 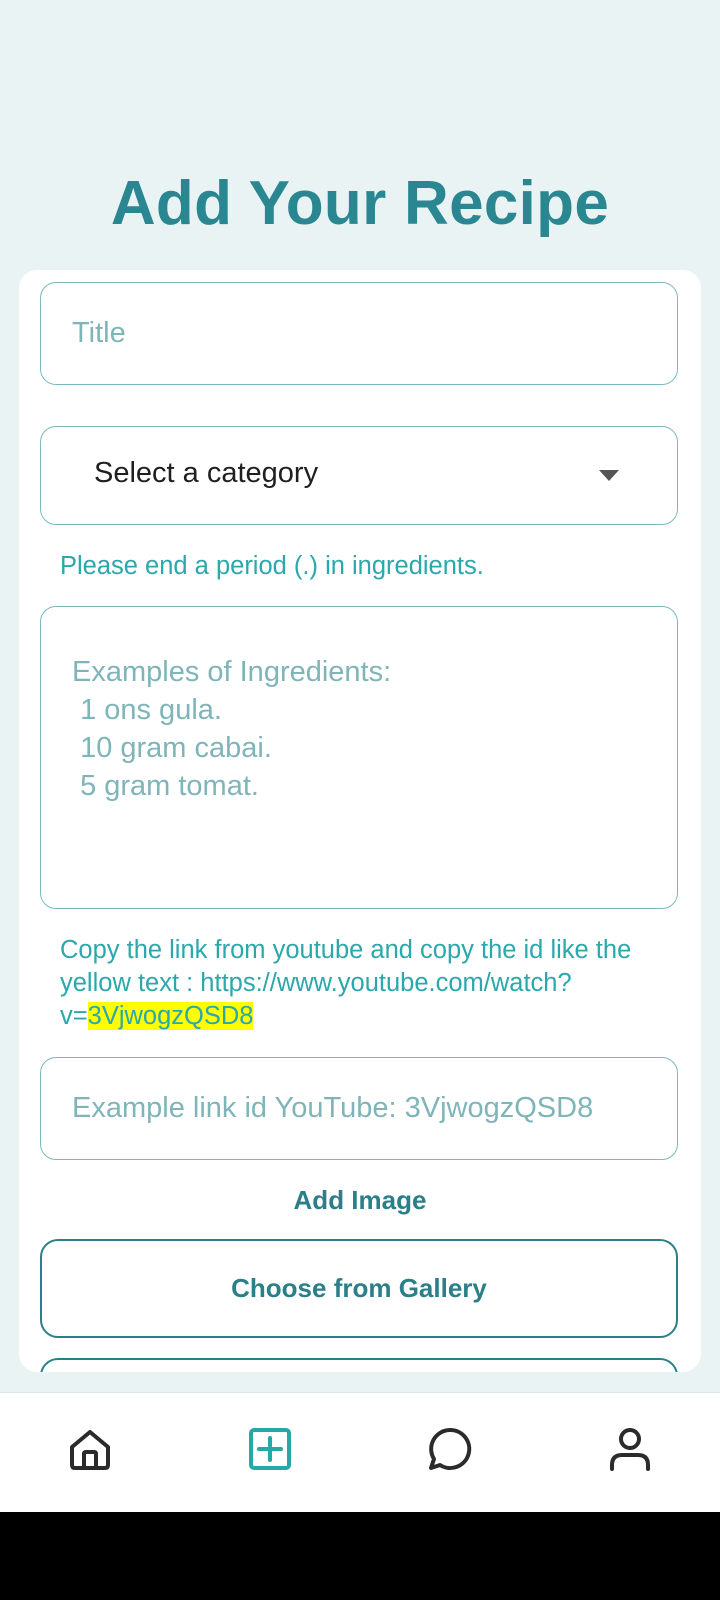 What do you see at coordinates (360, 203) in the screenshot?
I see `page-title: Add Your Recipe` at bounding box center [360, 203].